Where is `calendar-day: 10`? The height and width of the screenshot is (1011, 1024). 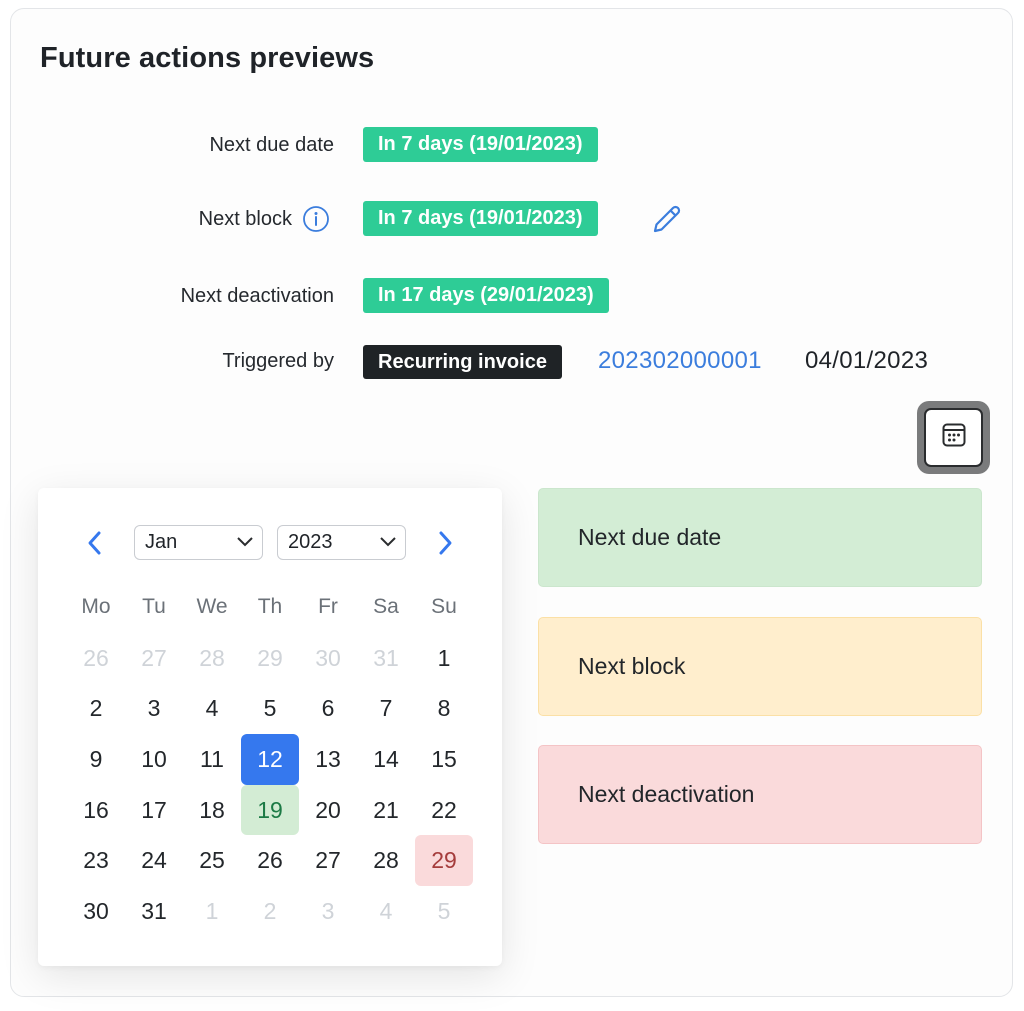
calendar-day: 10 is located at coordinates (154, 759).